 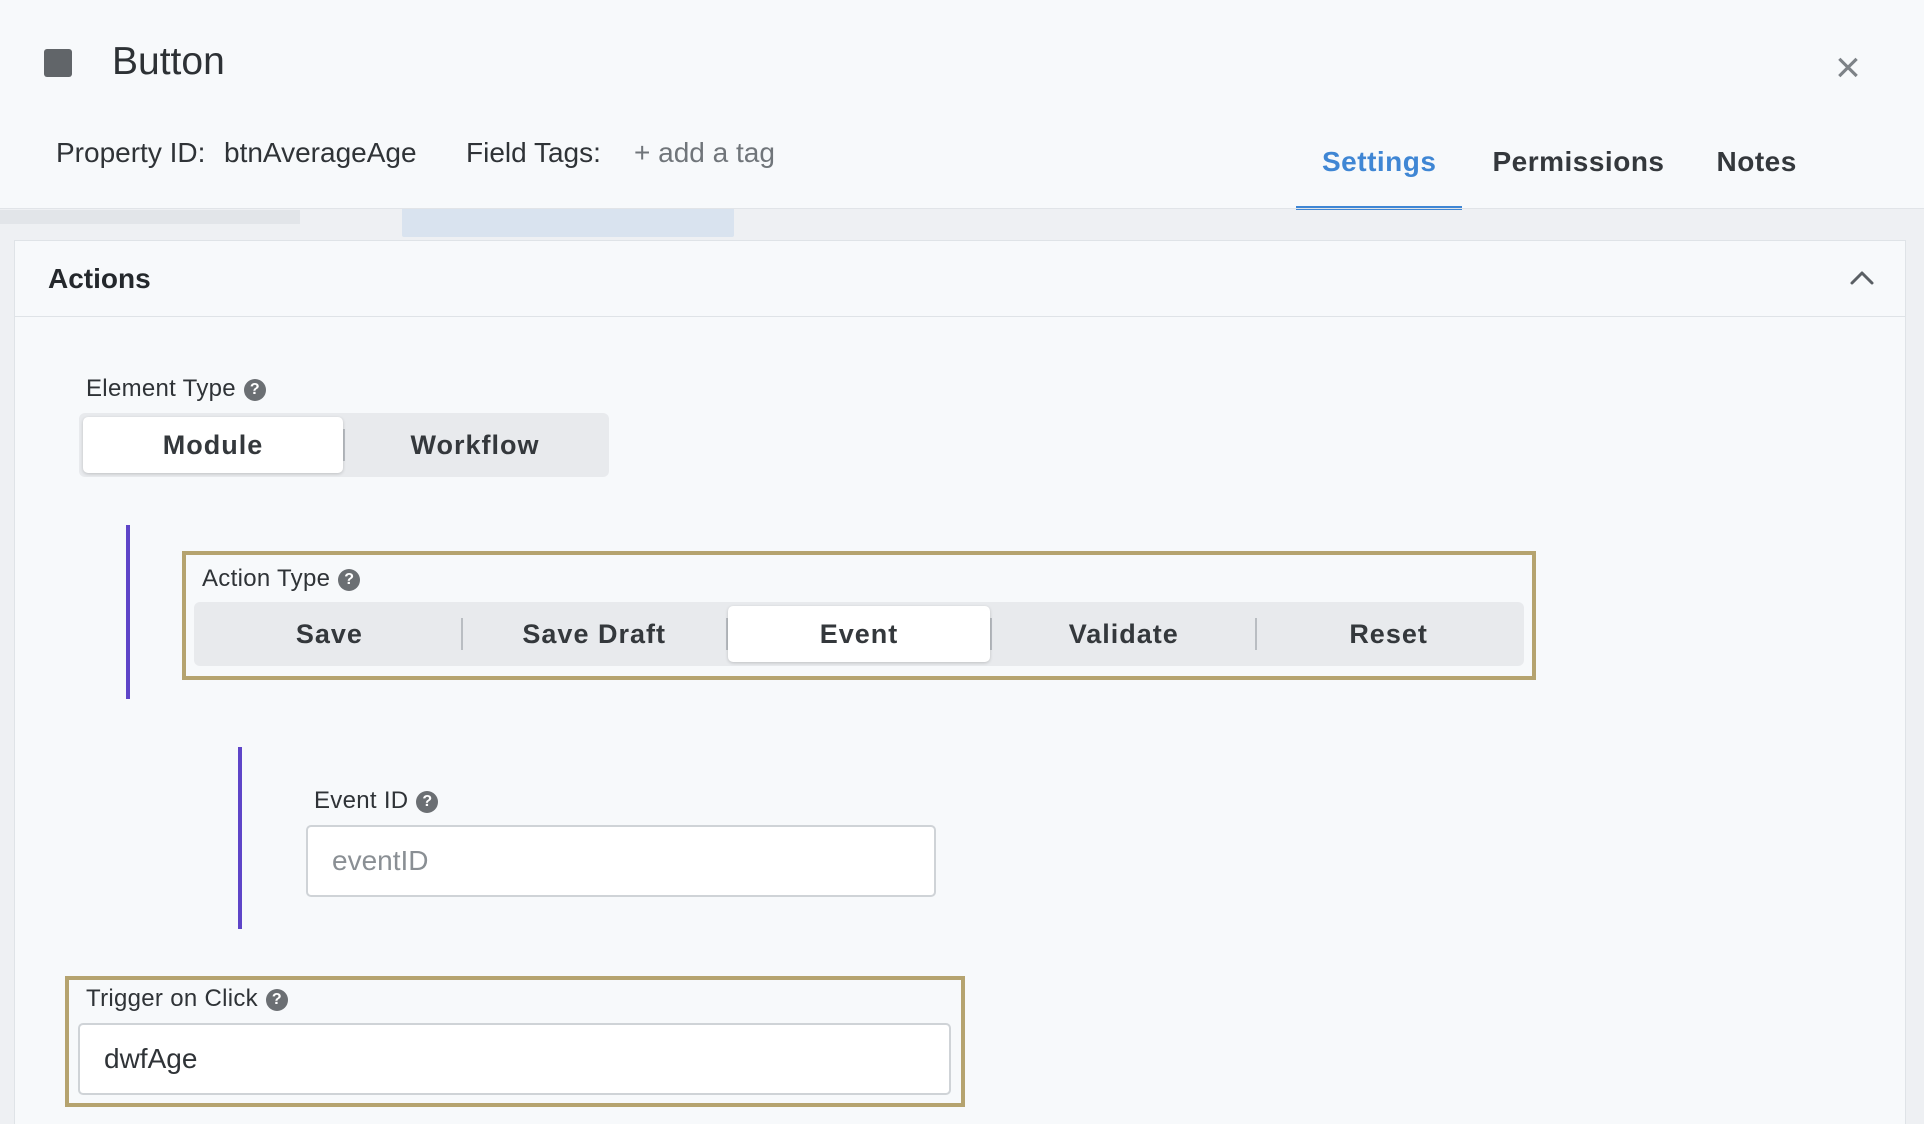 I want to click on tab-bar: Settings Permissions Notes, so click(x=1559, y=170).